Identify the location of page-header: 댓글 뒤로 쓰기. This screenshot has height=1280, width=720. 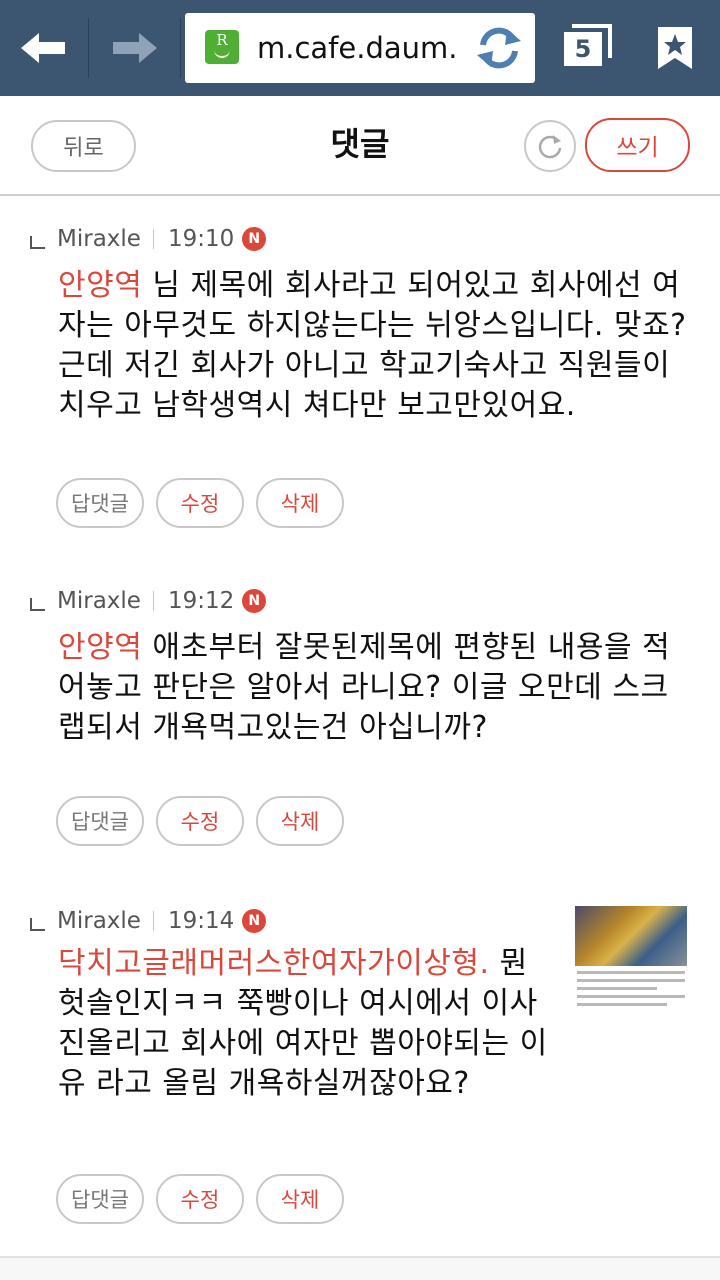
(360, 146).